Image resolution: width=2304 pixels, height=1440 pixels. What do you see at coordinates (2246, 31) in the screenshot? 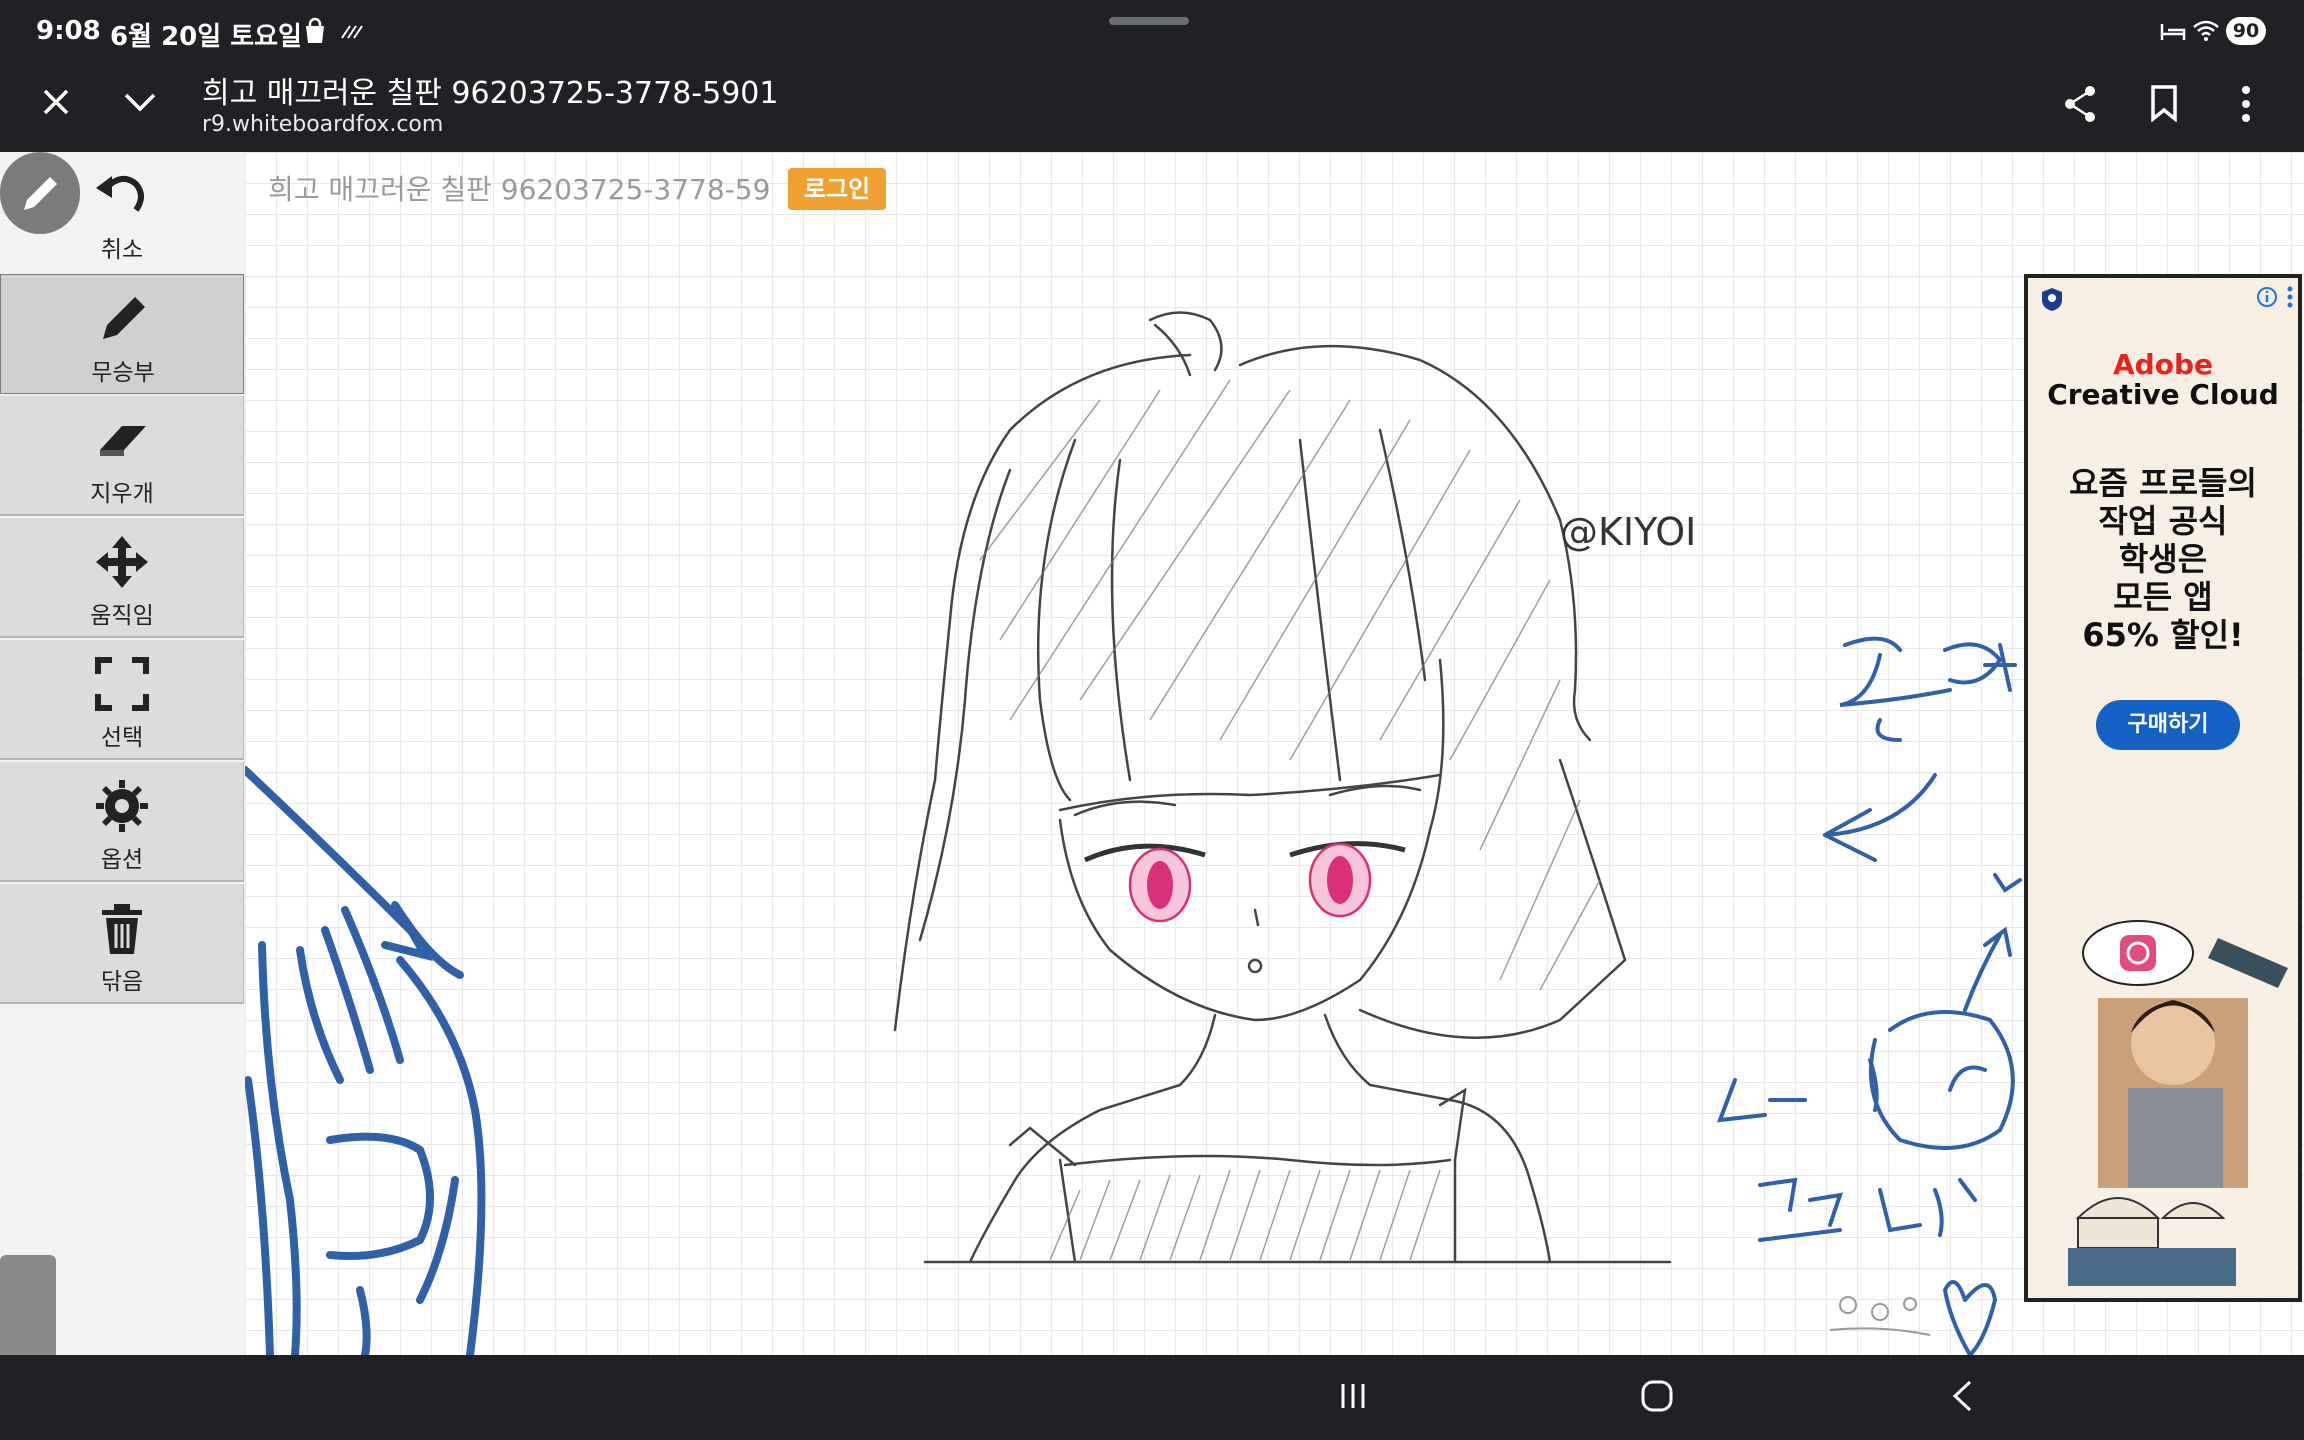
I see `battery-level: 90` at bounding box center [2246, 31].